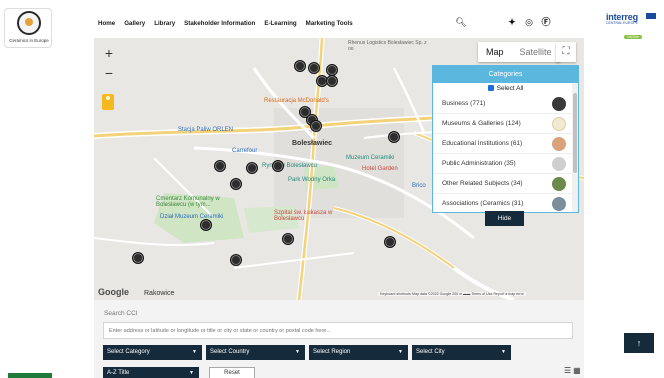 This screenshot has height=378, width=664. What do you see at coordinates (559, 164) in the screenshot?
I see `category-public-admin-icon` at bounding box center [559, 164].